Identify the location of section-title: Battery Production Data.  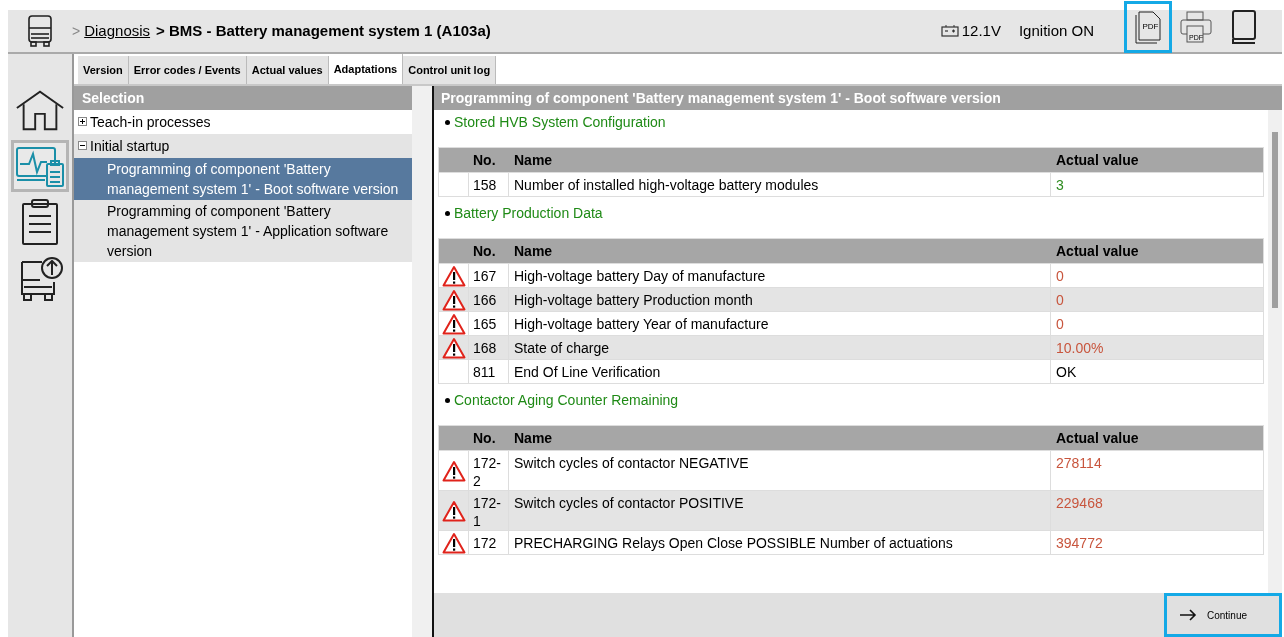
(528, 213).